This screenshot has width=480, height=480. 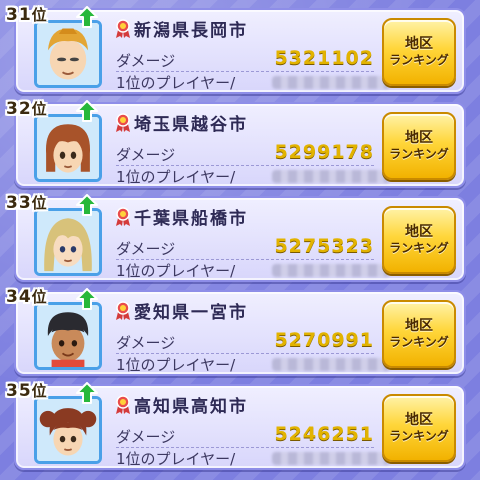 I want to click on rank-number: 31位, so click(x=27, y=15).